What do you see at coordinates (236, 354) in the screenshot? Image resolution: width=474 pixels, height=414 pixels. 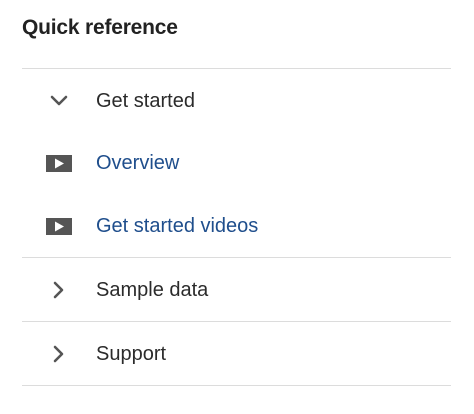 I see `section-support: Support` at bounding box center [236, 354].